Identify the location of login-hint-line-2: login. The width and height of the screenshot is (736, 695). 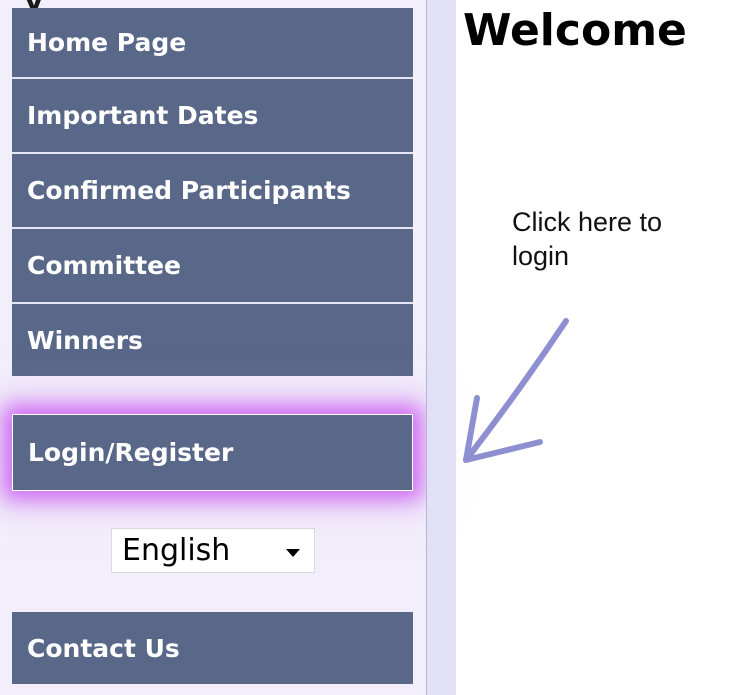
(541, 256).